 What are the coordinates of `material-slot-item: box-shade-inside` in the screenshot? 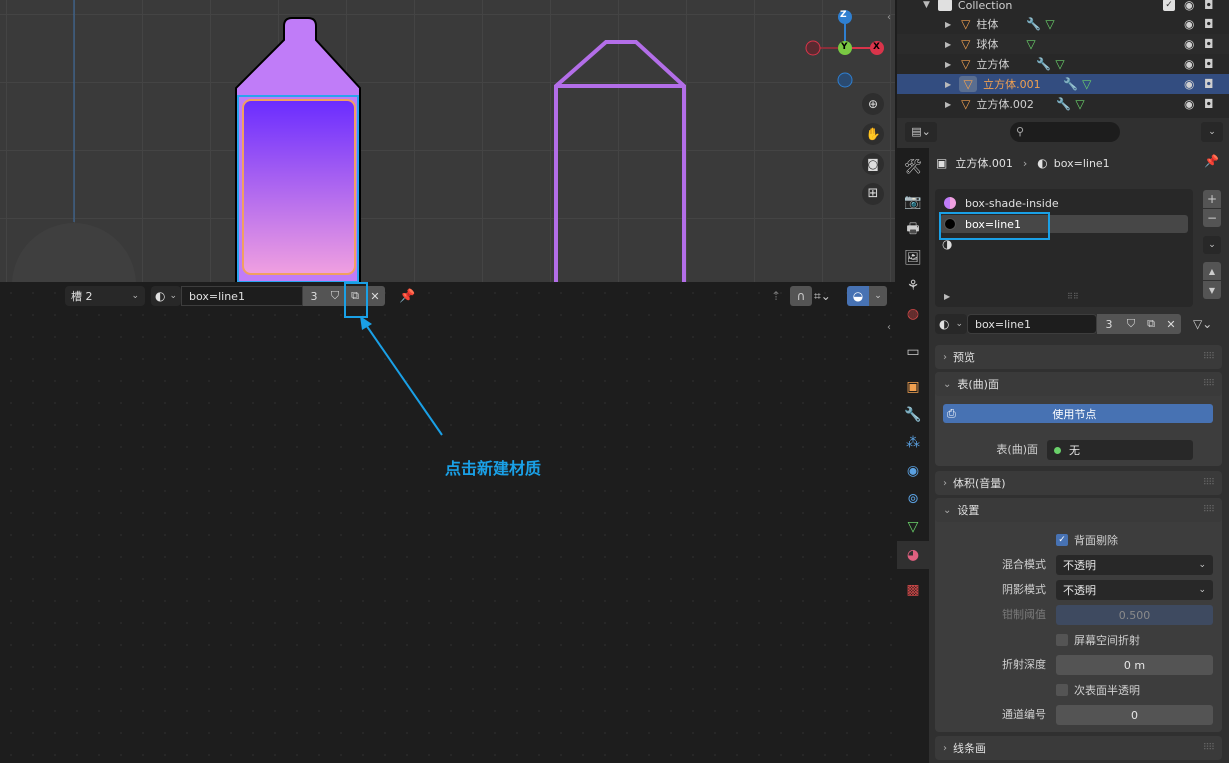 It's located at (1064, 203).